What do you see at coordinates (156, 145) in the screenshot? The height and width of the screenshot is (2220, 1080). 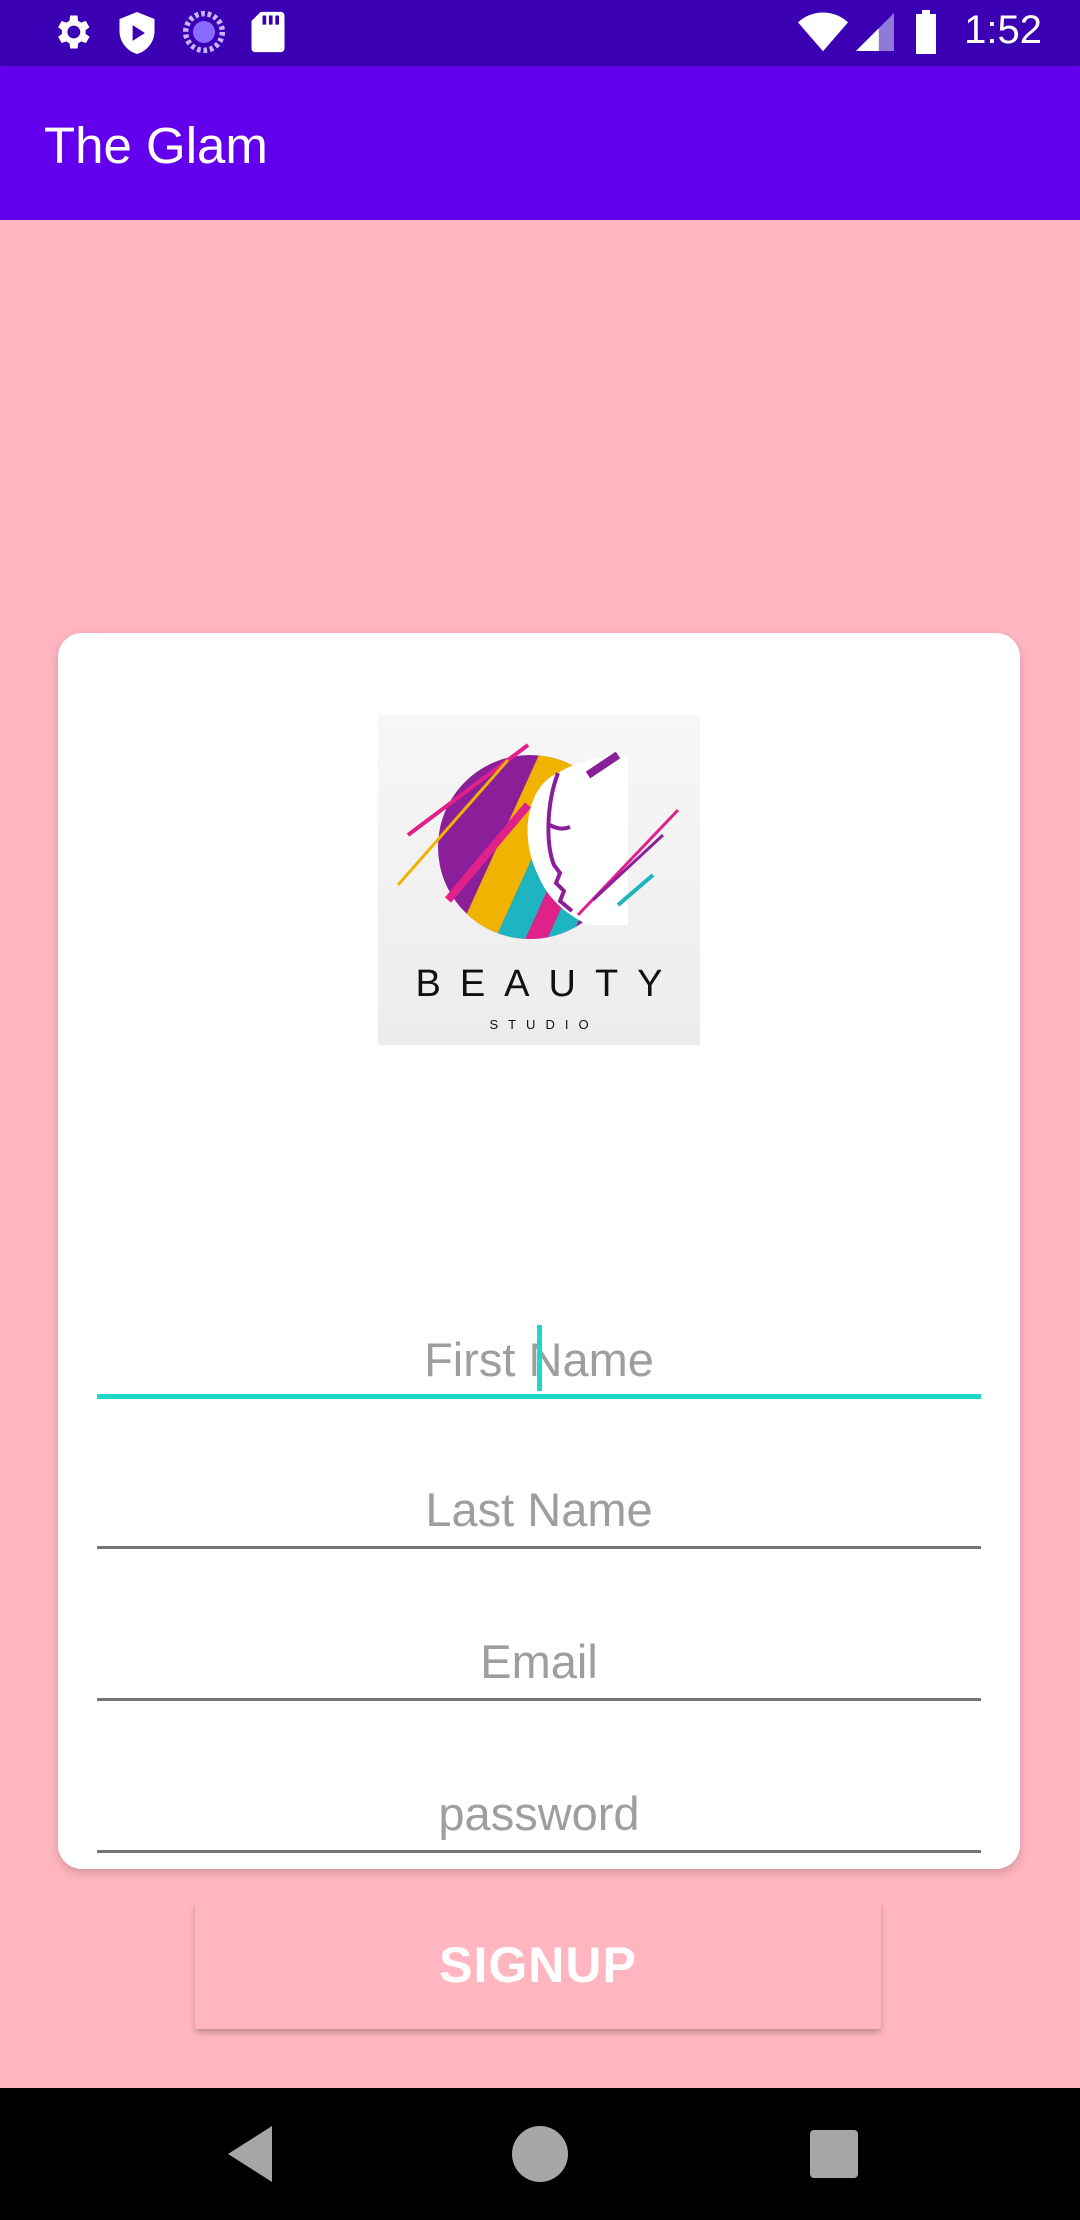 I see `app-title: The Glam` at bounding box center [156, 145].